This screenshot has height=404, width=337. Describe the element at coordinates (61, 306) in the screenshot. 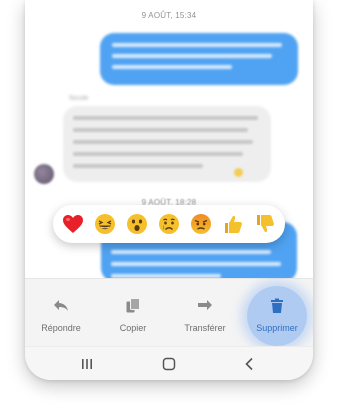

I see `reply-arrow-icon` at that location.